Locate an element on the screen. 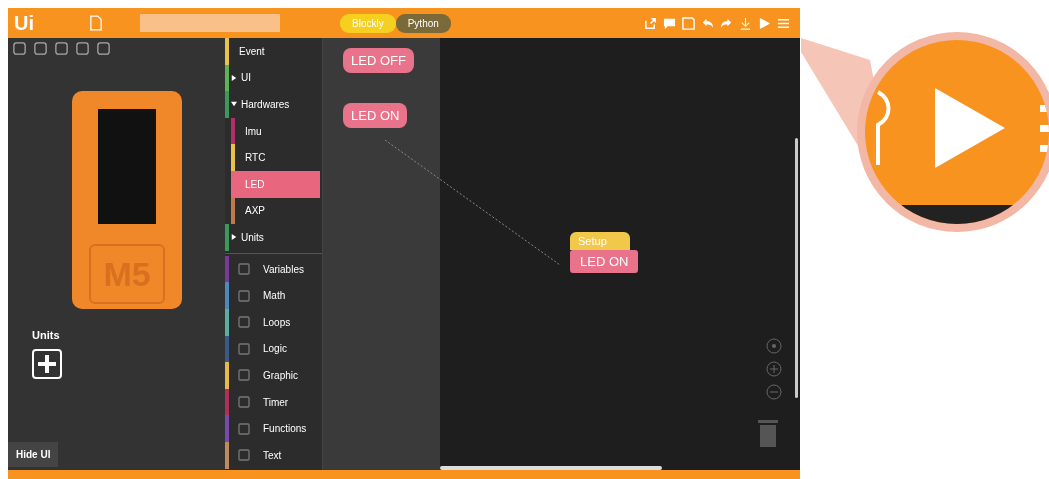 The height and width of the screenshot is (479, 1049). save-icon is located at coordinates (688, 23).